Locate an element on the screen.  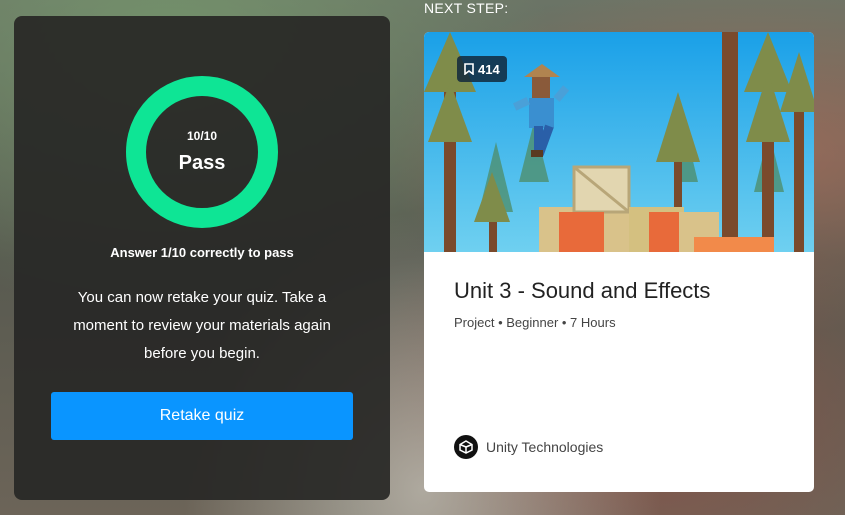
author-row: Unity Technologies is located at coordinates (528, 447).